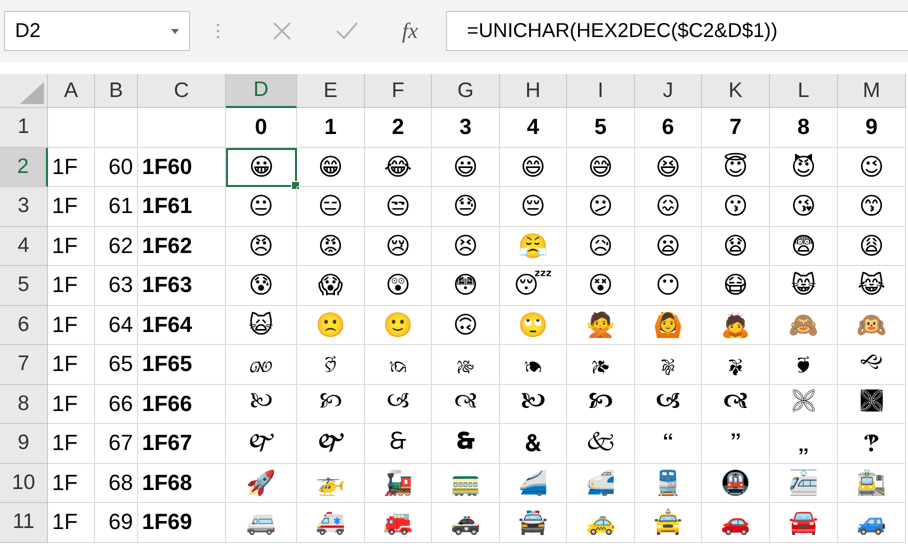  What do you see at coordinates (24, 522) in the screenshot?
I see `row-header: 11` at bounding box center [24, 522].